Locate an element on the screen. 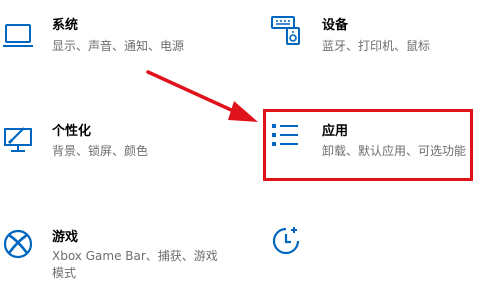 The height and width of the screenshot is (288, 494). xbox-icon is located at coordinates (18, 244).